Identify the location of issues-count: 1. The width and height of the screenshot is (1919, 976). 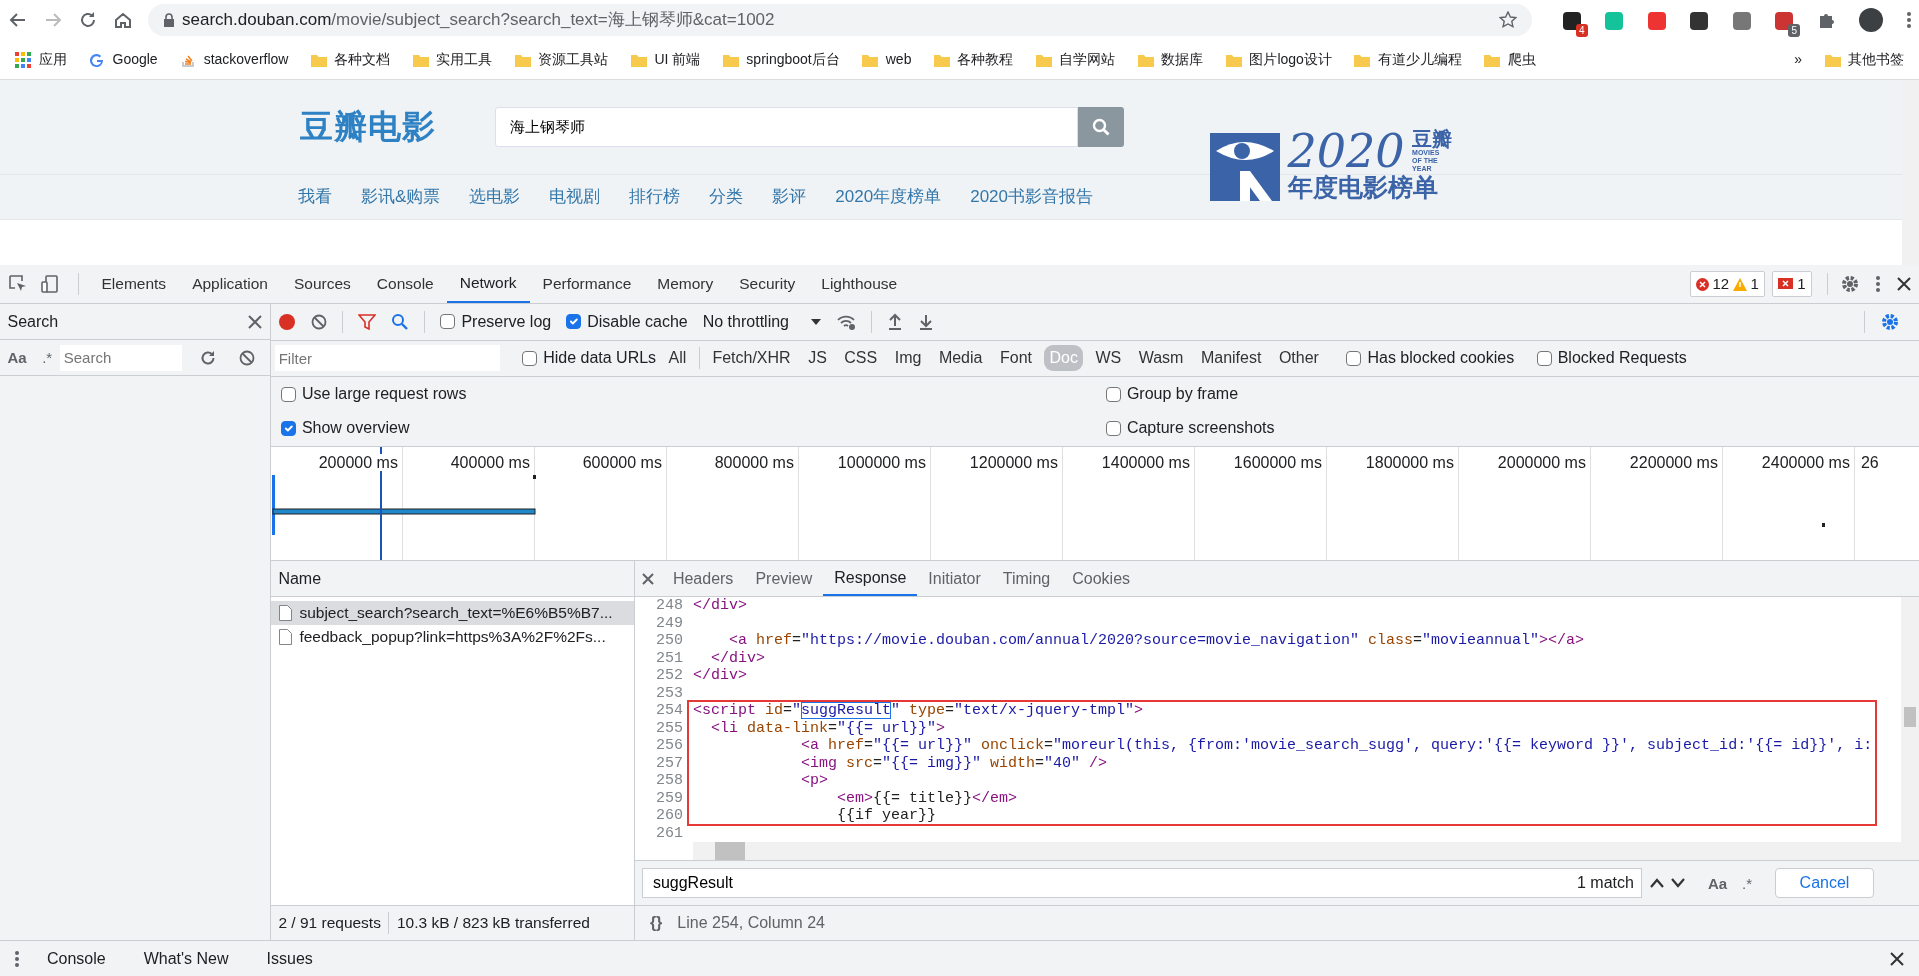
(1792, 284).